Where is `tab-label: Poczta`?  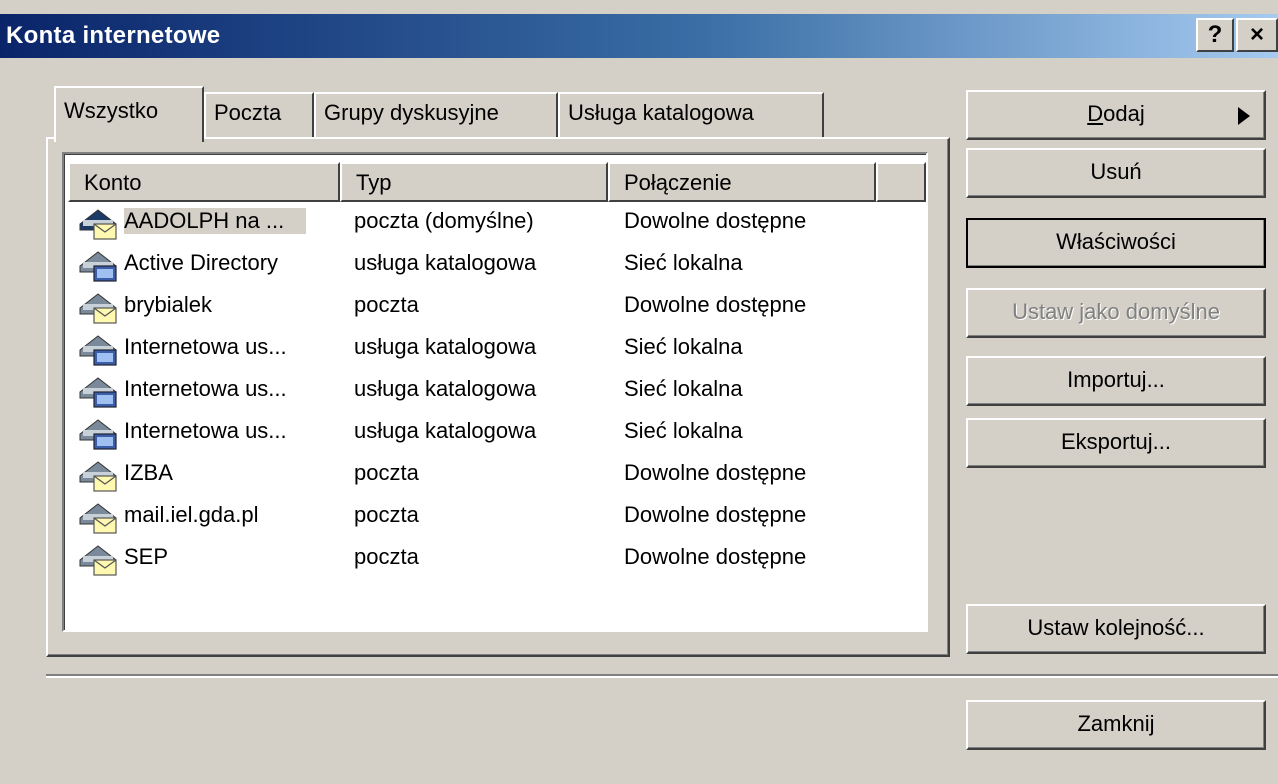 tab-label: Poczta is located at coordinates (248, 112).